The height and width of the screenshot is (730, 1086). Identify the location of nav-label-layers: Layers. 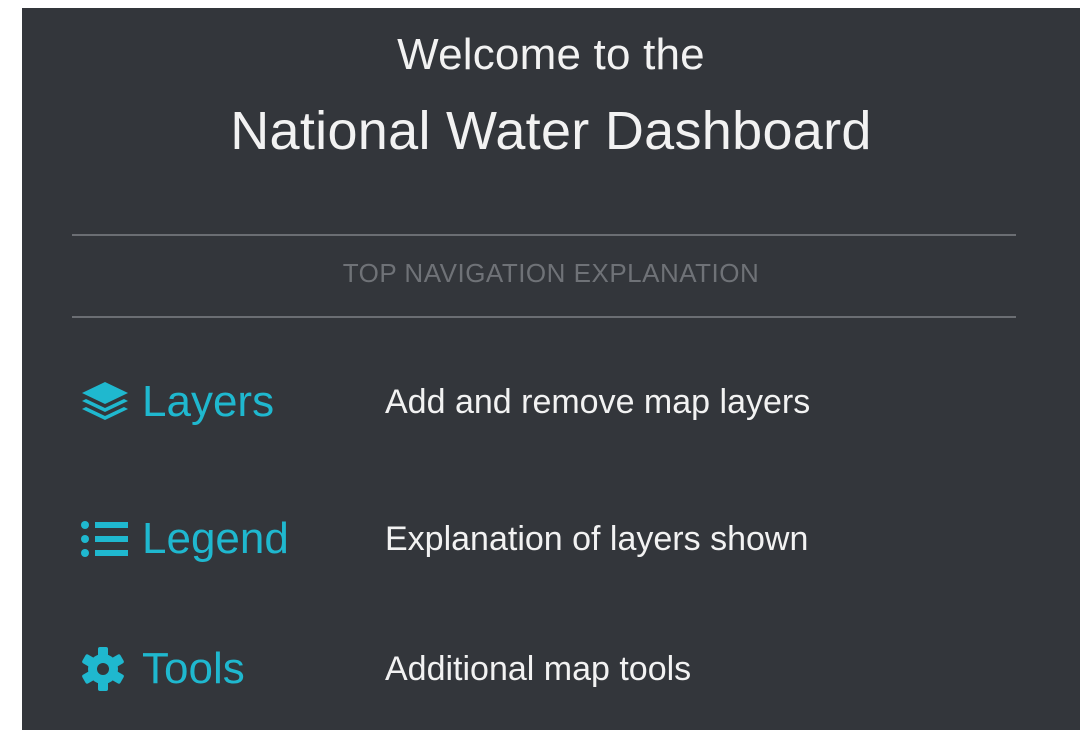
(208, 401).